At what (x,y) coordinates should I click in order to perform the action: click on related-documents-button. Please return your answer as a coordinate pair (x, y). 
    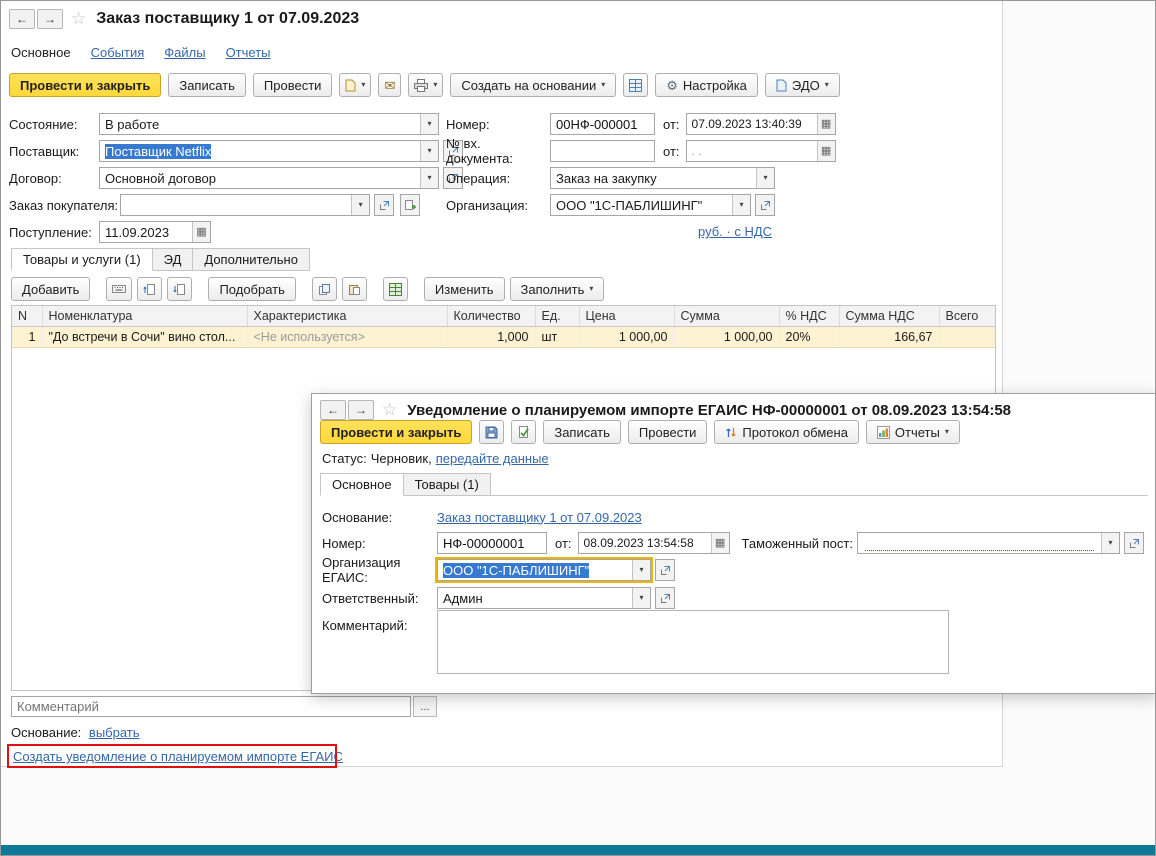
    Looking at the image, I should click on (636, 85).